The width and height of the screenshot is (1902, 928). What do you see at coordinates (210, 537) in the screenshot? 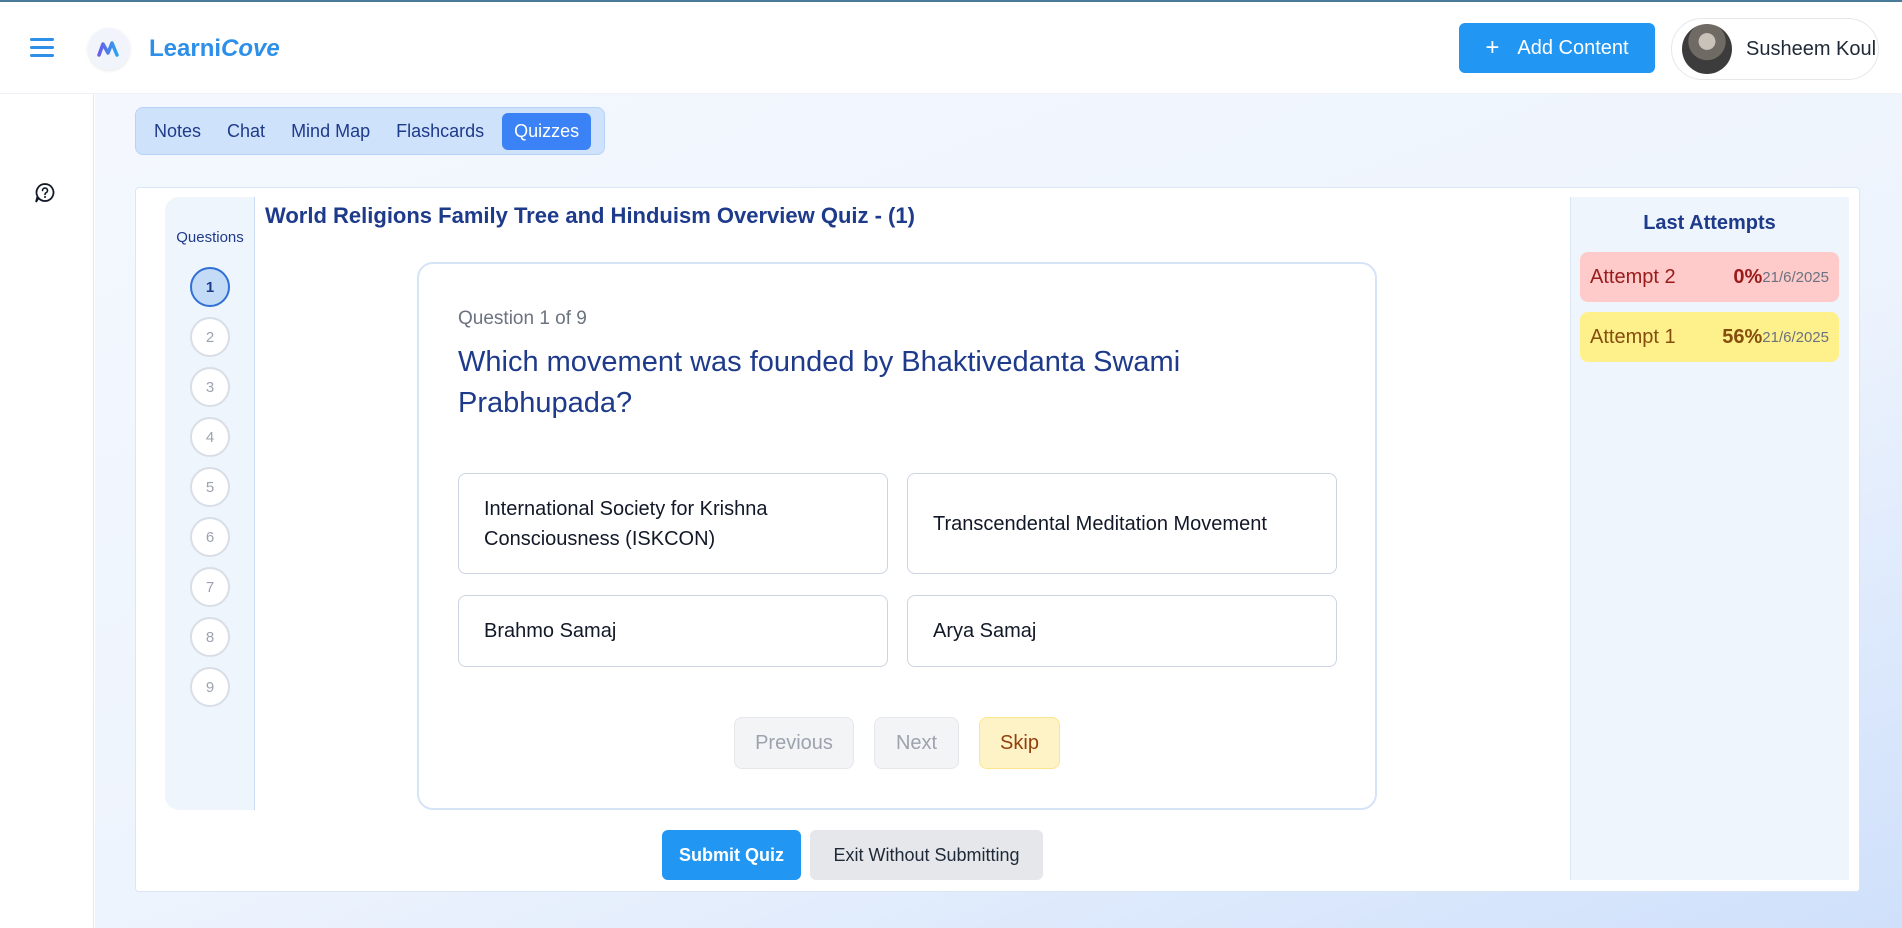
I see `question-number-6: 6` at bounding box center [210, 537].